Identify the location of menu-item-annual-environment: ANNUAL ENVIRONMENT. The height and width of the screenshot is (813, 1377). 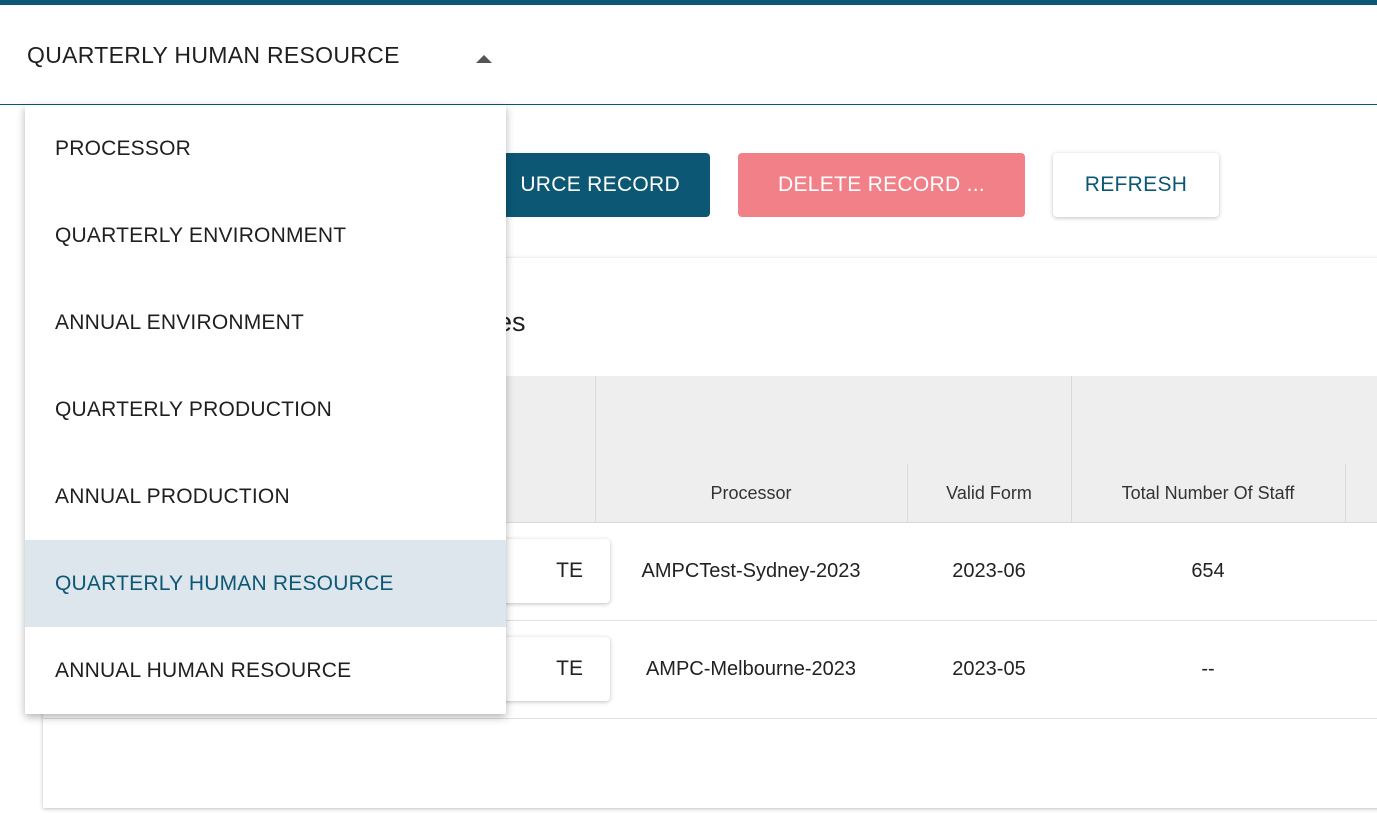
(265, 322).